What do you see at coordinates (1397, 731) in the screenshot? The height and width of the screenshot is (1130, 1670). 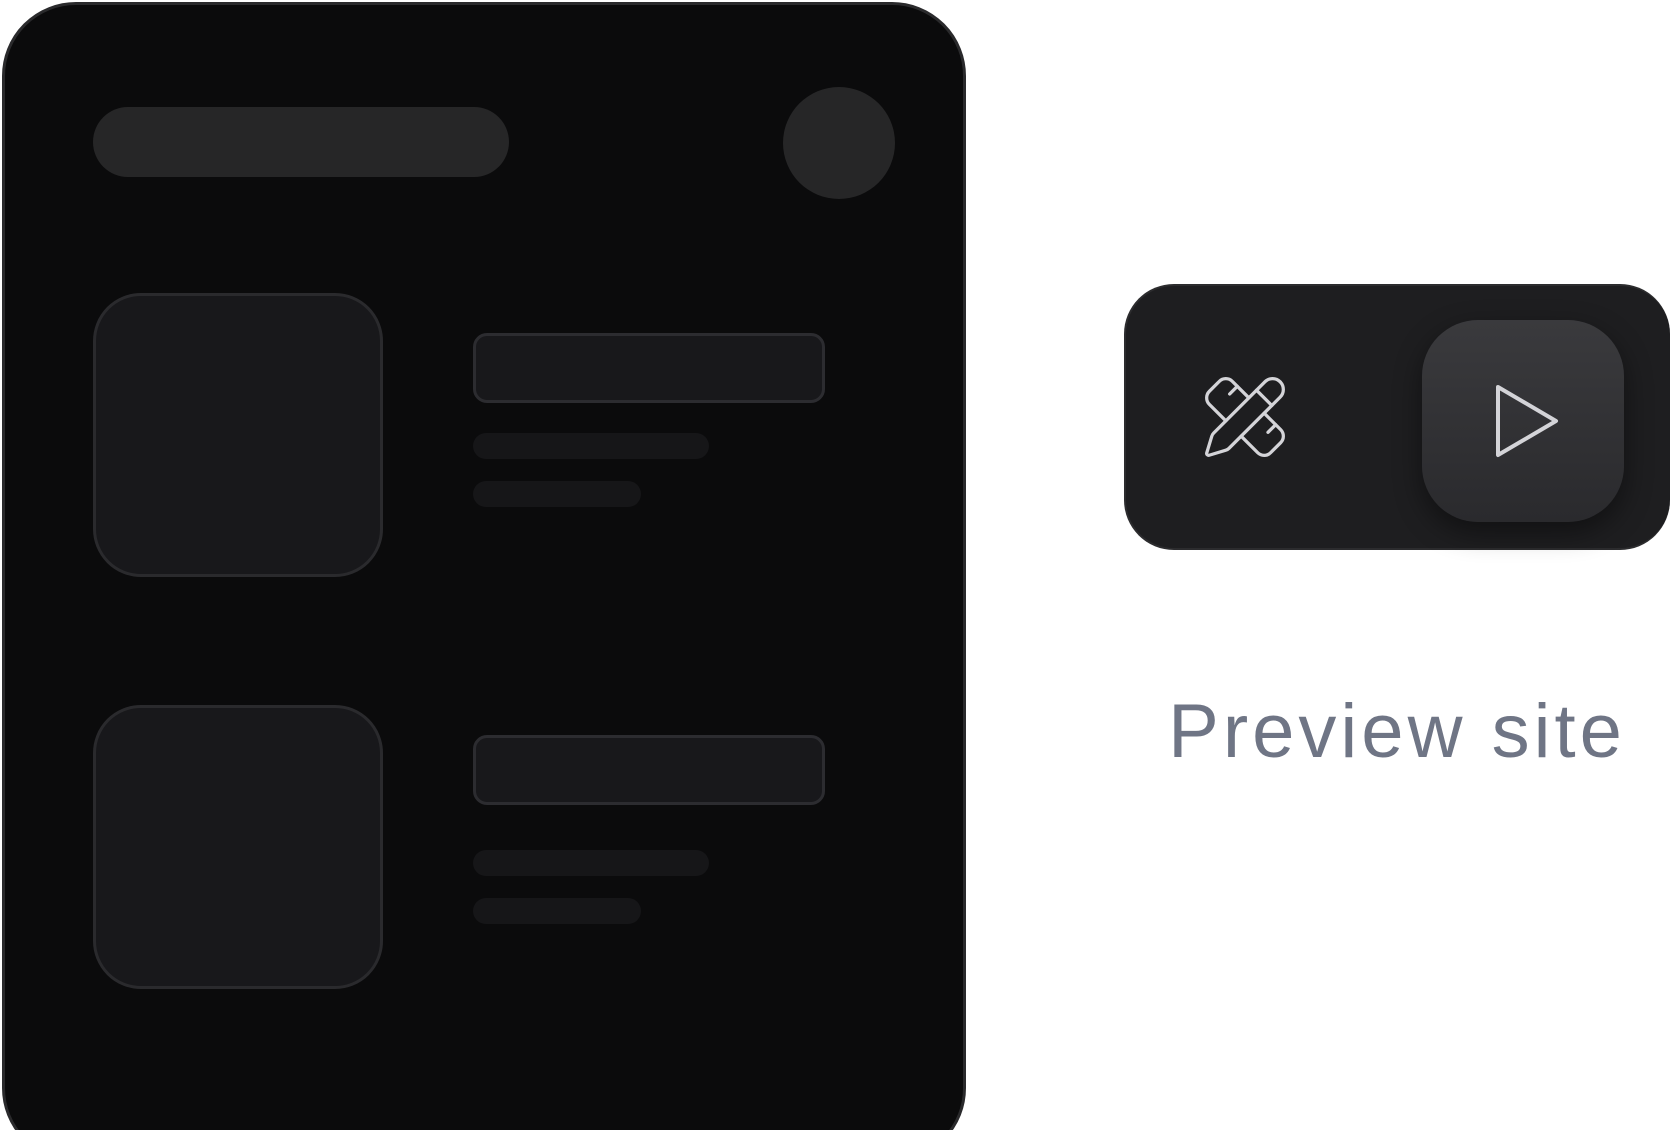 I see `preview-site-label: Preview site` at bounding box center [1397, 731].